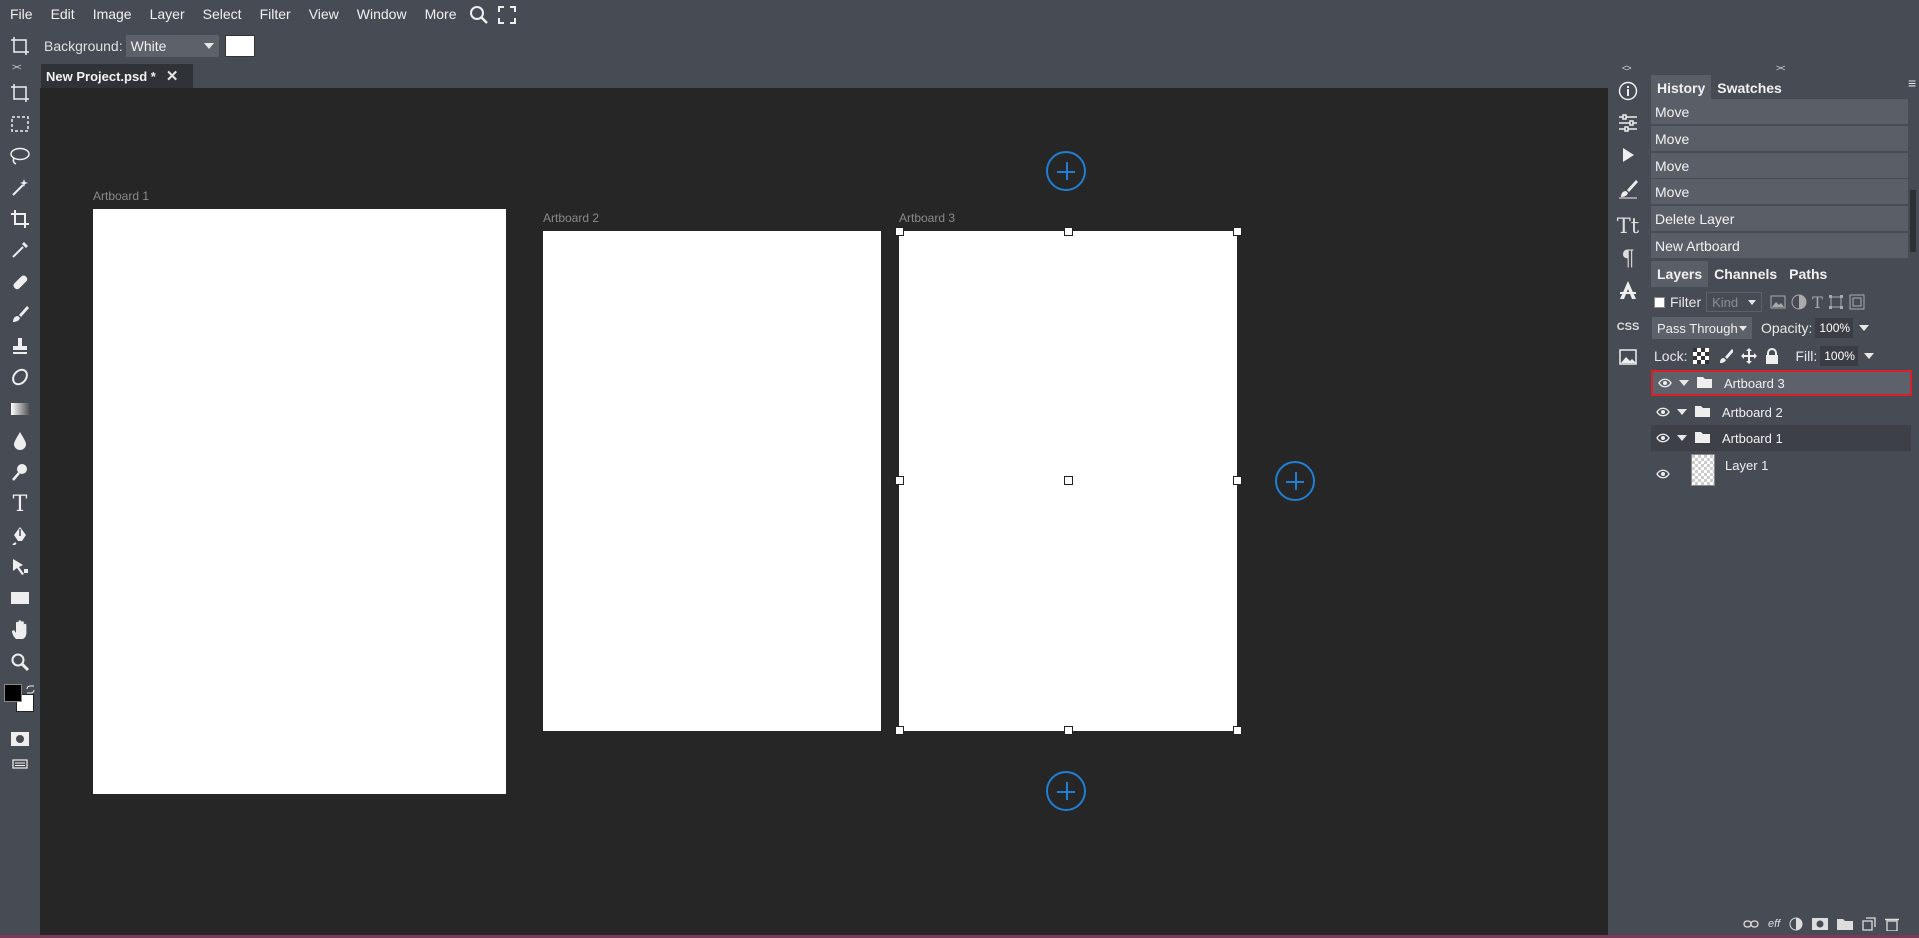  What do you see at coordinates (1659, 302) in the screenshot?
I see `filter-checkbox` at bounding box center [1659, 302].